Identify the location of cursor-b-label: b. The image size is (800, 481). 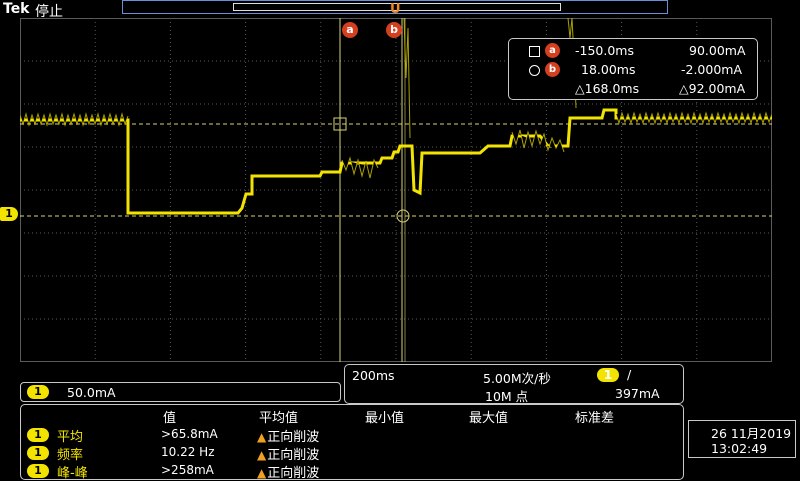
(552, 69).